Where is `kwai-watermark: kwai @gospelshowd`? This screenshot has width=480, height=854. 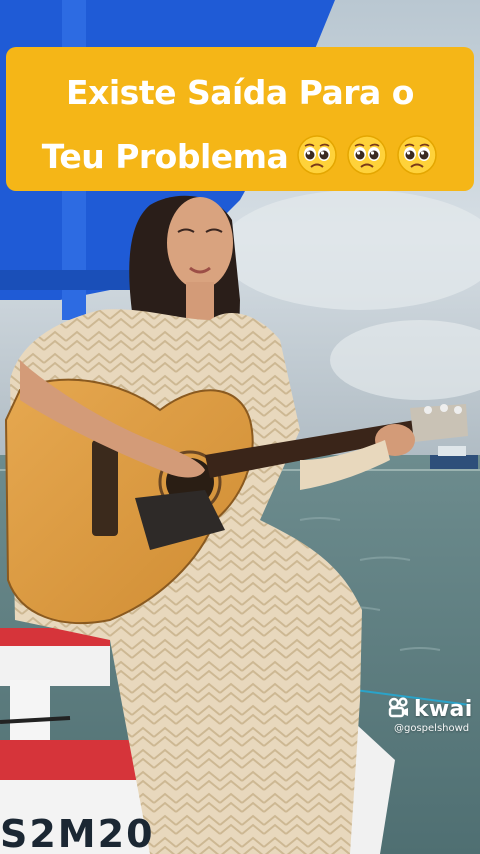
kwai-watermark: kwai @gospelshowd is located at coordinates (430, 715).